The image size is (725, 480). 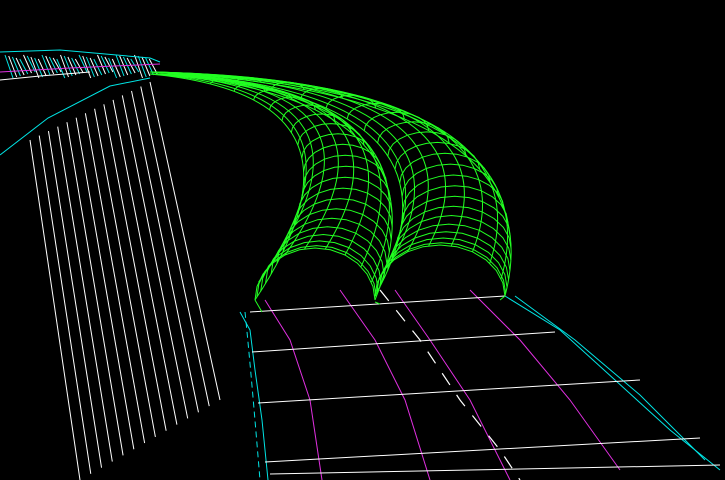 I want to click on road-left-edge, so click(x=254, y=395).